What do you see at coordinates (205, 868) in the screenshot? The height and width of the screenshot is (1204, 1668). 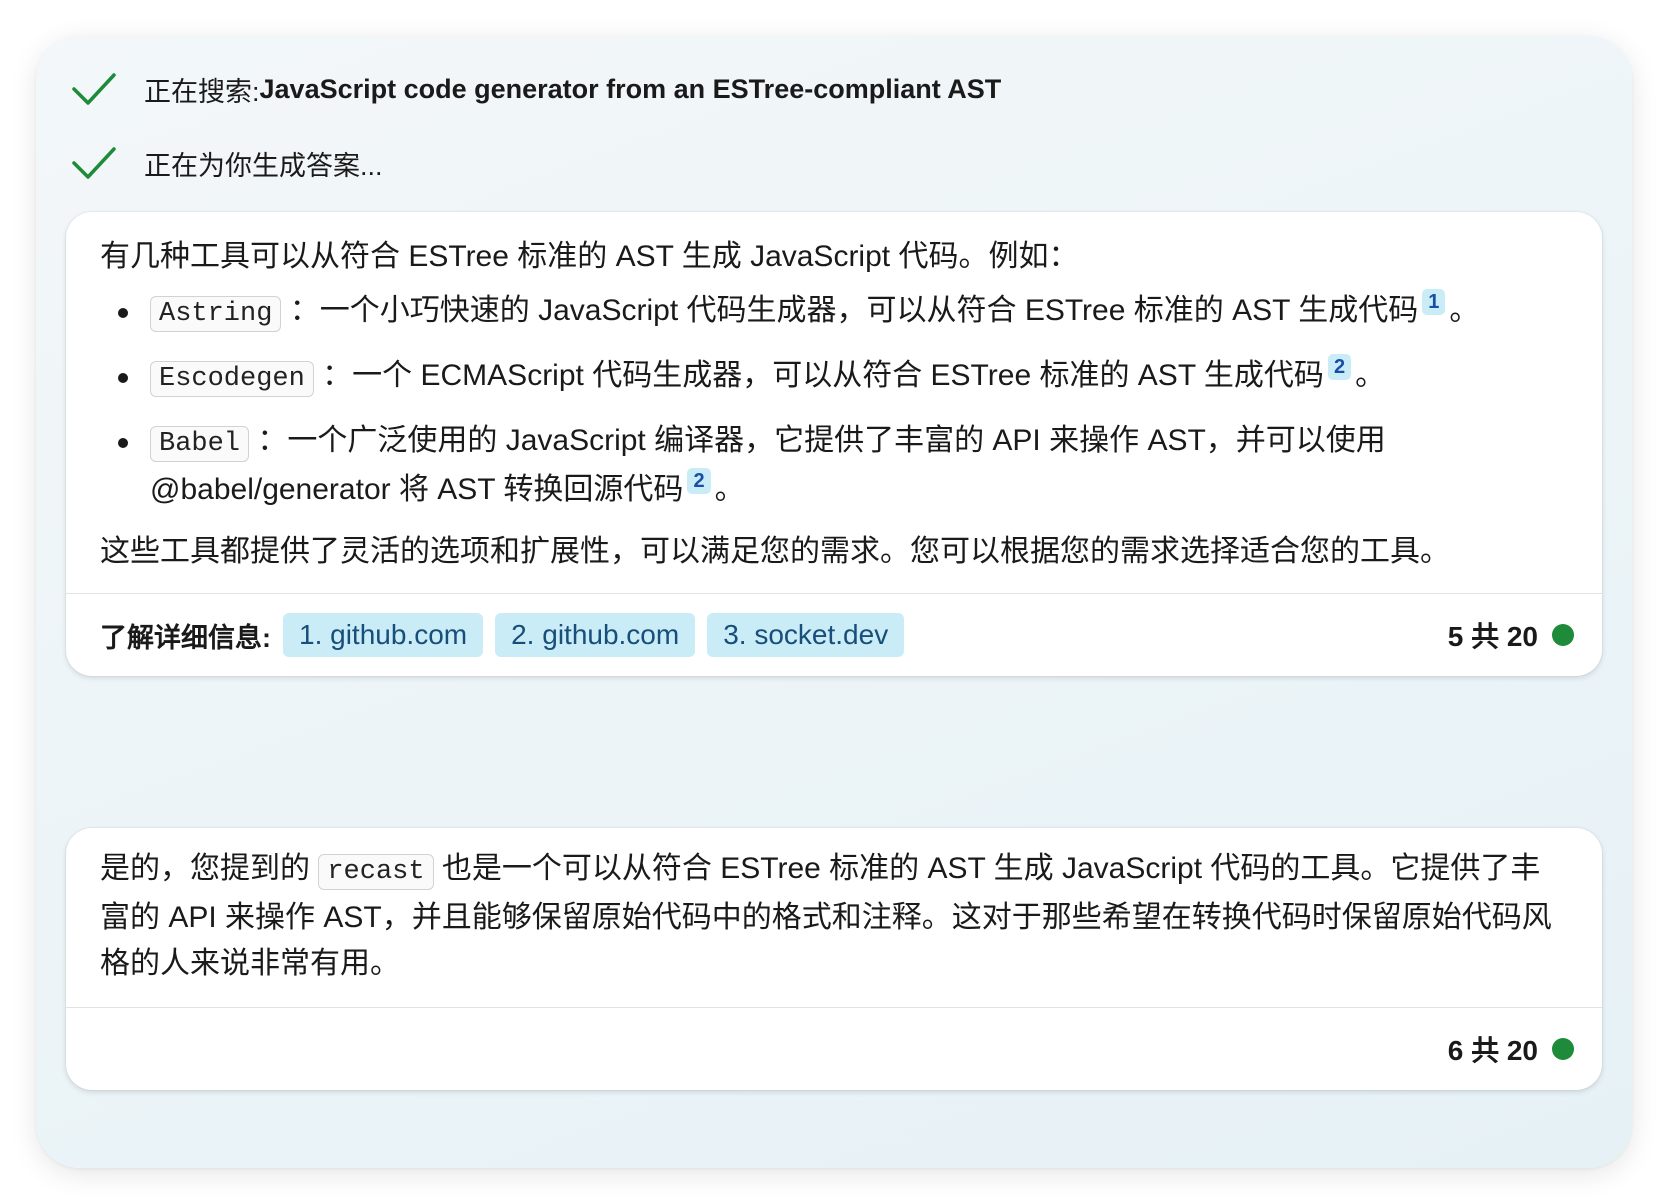 I see `answer-text-before: 是的，您提到的` at bounding box center [205, 868].